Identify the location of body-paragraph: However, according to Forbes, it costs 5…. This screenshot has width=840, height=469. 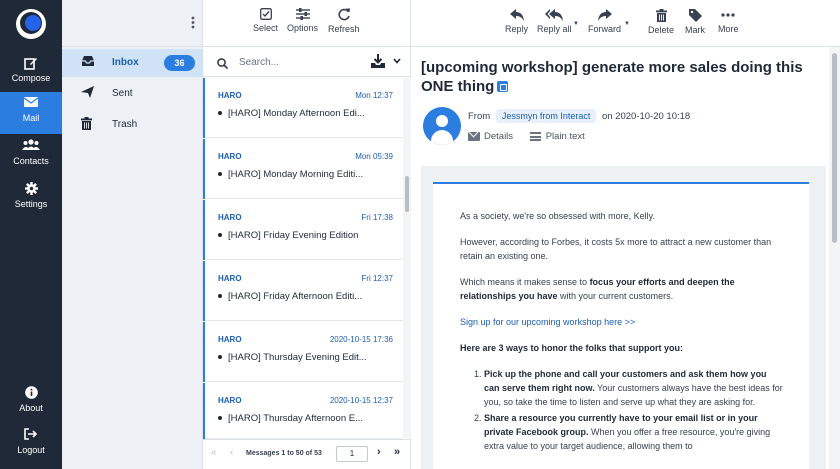
(616, 249).